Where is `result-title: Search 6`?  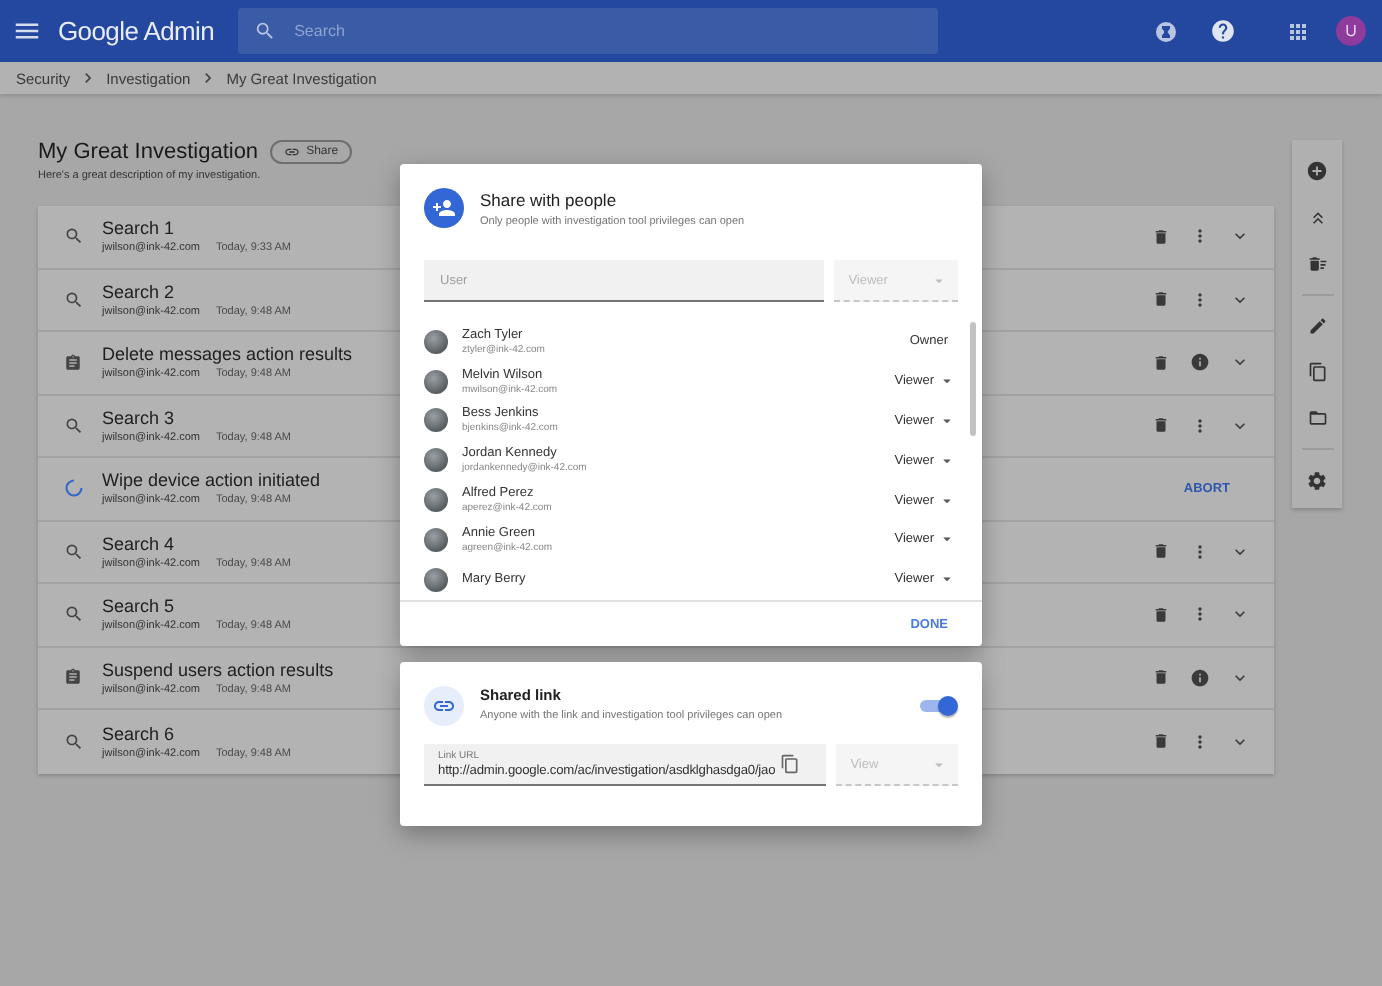 result-title: Search 6 is located at coordinates (197, 733).